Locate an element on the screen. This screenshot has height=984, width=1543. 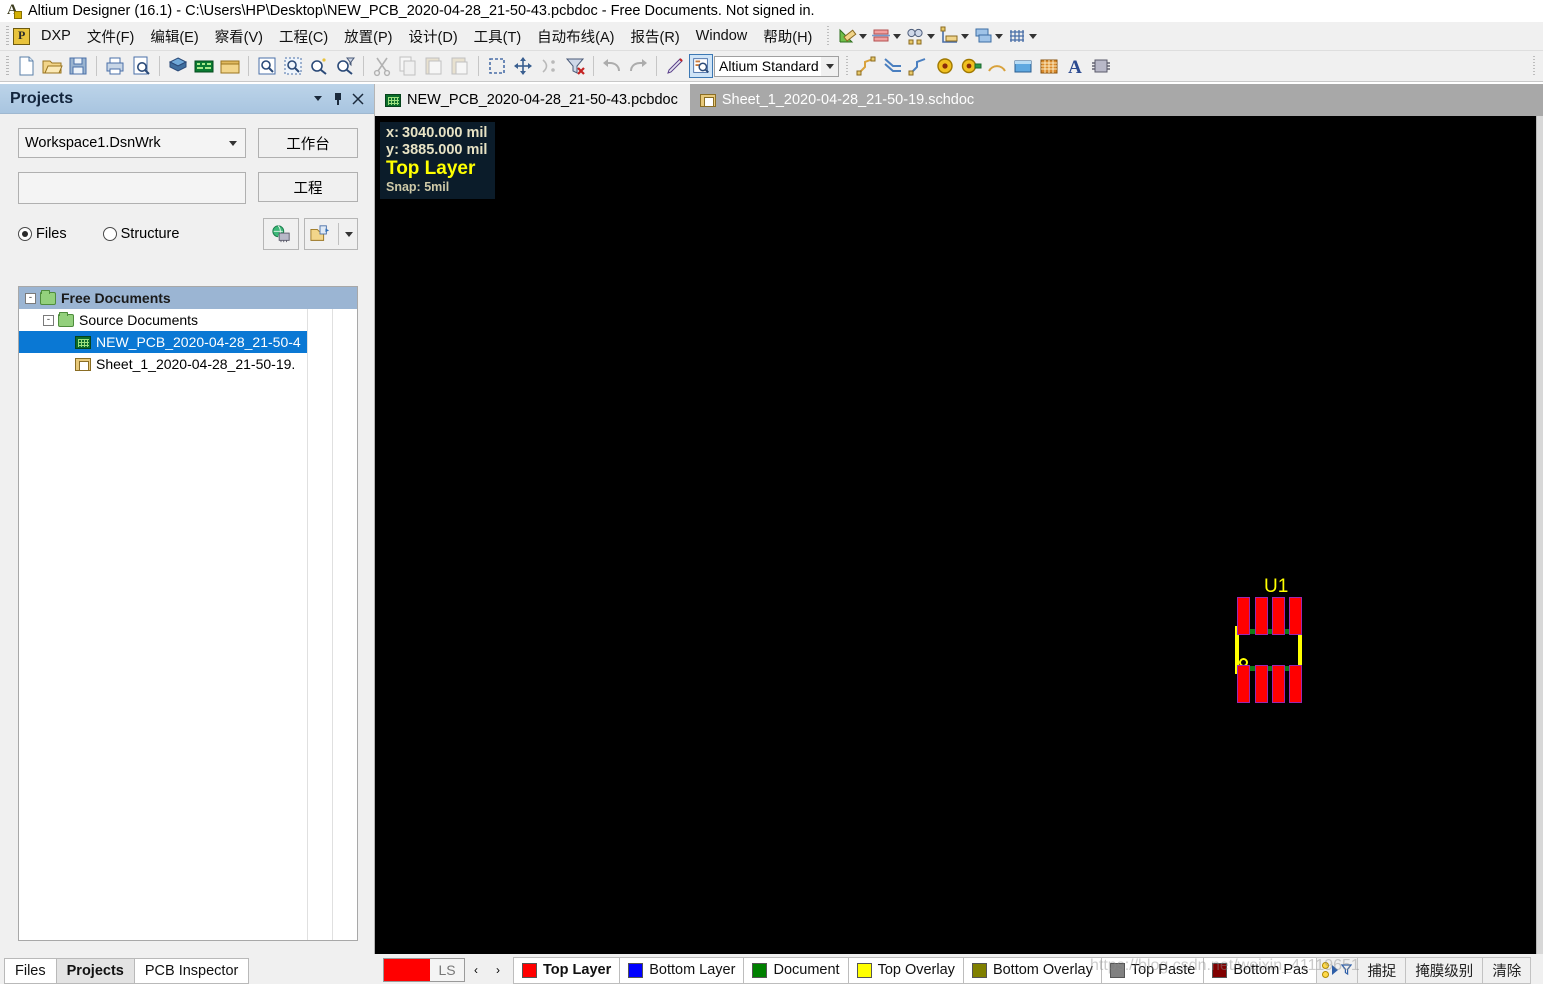
menu-reports: 报告(R) is located at coordinates (655, 36).